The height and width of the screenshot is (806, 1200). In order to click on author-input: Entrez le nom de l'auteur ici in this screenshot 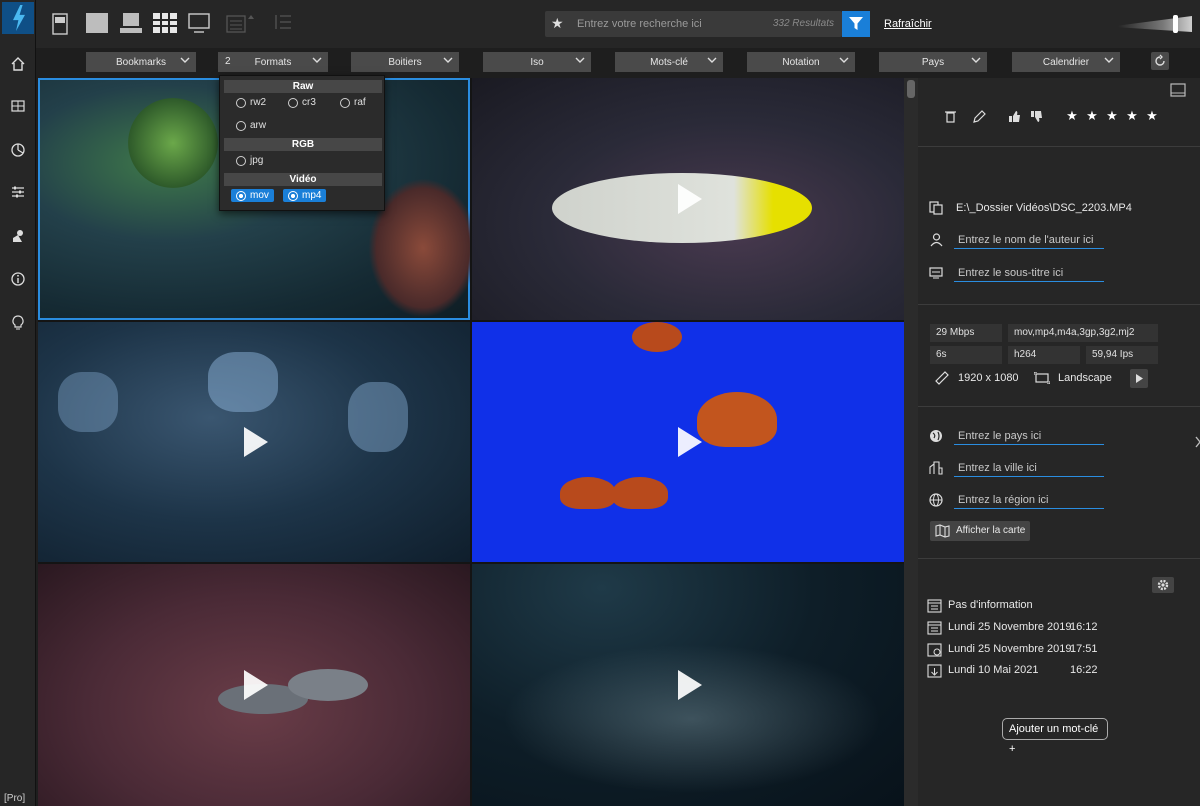, I will do `click(1029, 241)`.